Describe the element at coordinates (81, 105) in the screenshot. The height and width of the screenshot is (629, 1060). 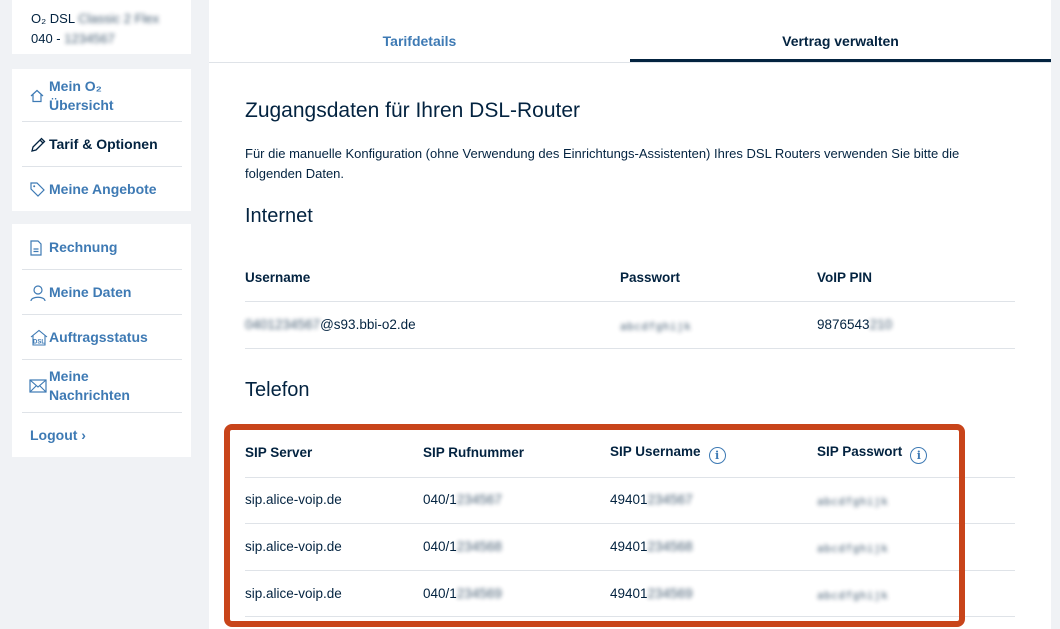
I see `sidebar-item-label: Übersicht` at that location.